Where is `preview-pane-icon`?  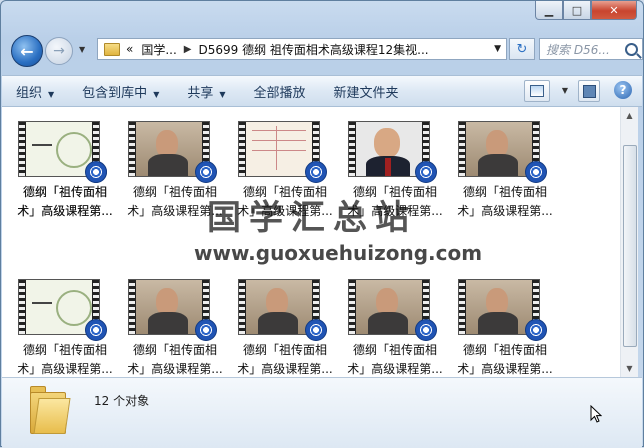
preview-pane-icon is located at coordinates (589, 91).